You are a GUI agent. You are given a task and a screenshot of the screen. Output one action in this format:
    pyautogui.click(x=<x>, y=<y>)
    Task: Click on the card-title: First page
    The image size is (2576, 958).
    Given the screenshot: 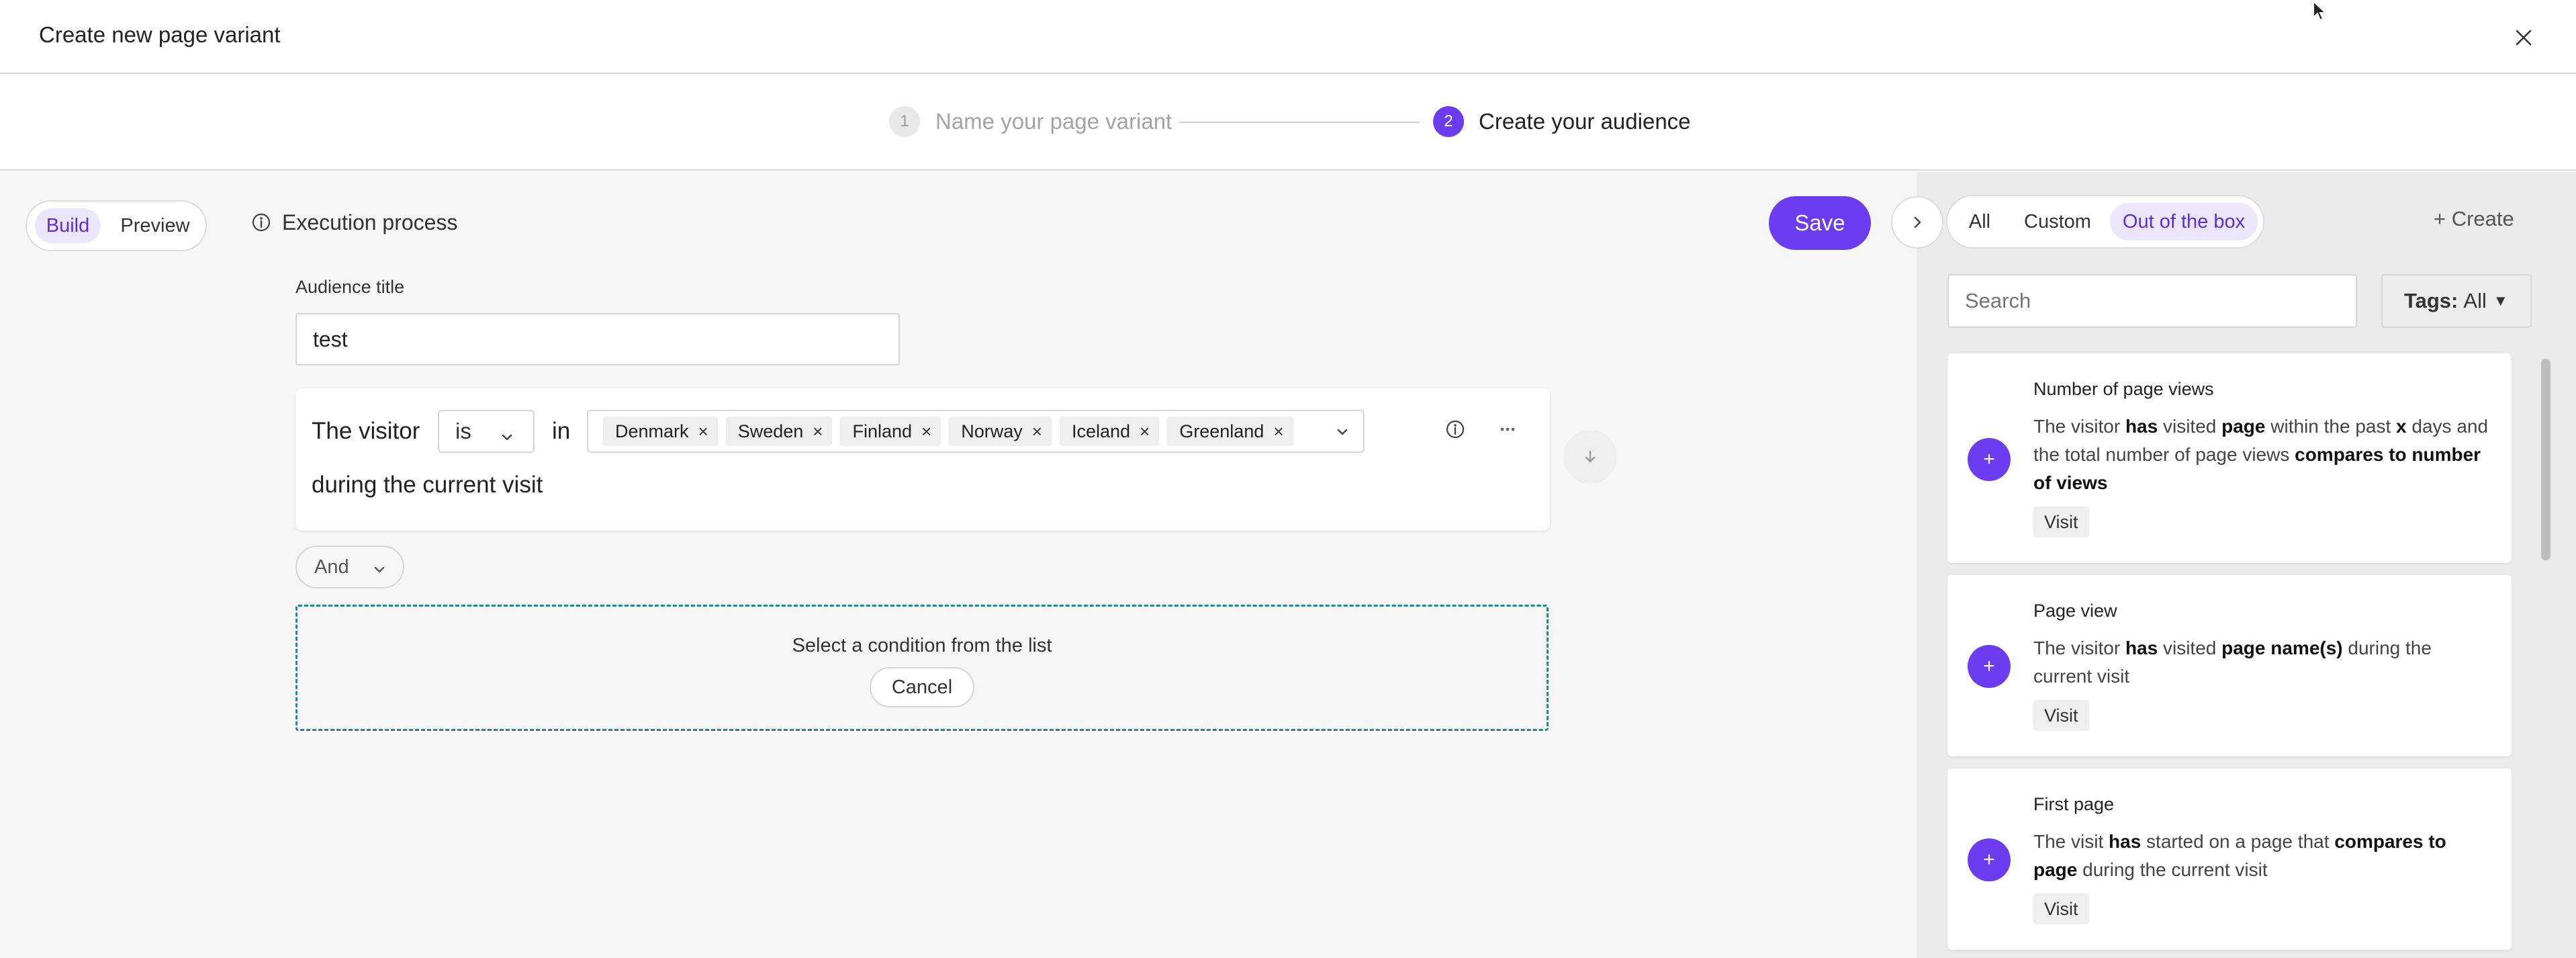 What is the action you would take?
    pyautogui.click(x=2074, y=804)
    